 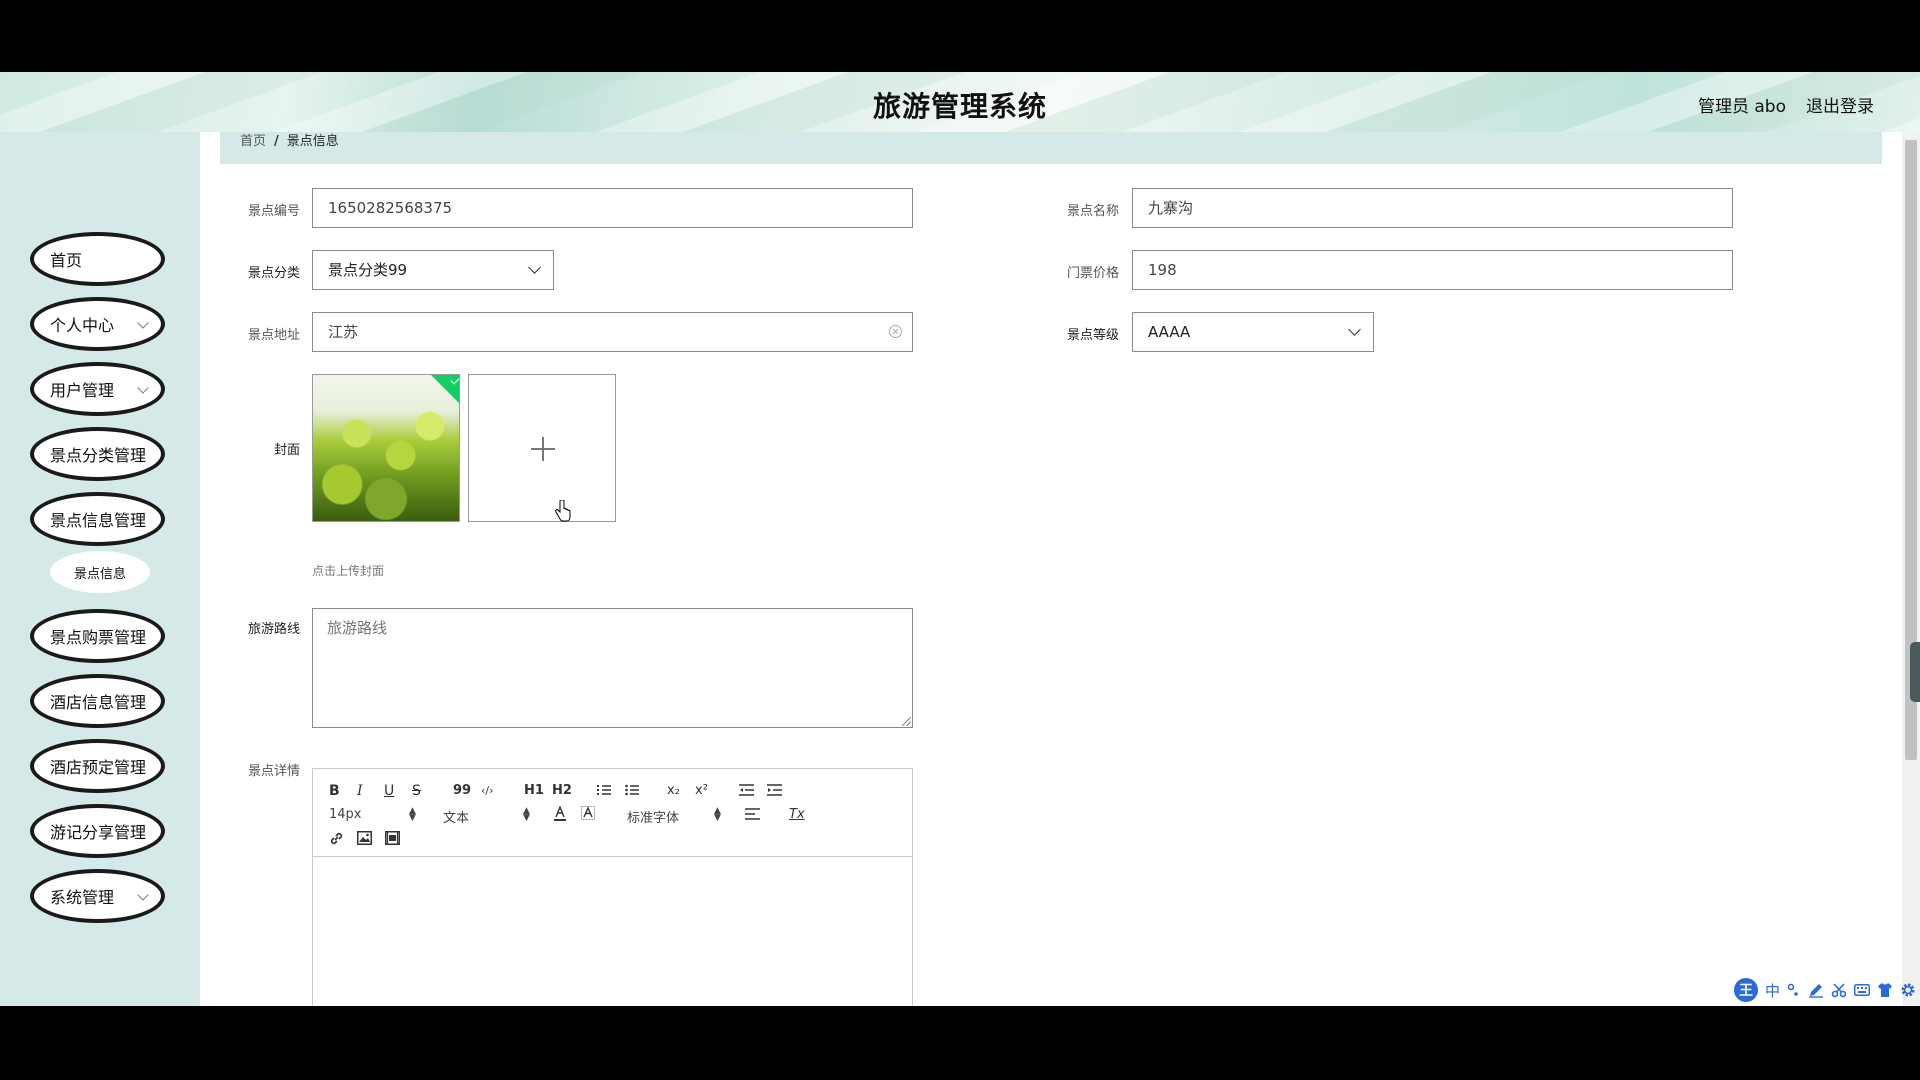 What do you see at coordinates (560, 814) in the screenshot?
I see `font-color-icon` at bounding box center [560, 814].